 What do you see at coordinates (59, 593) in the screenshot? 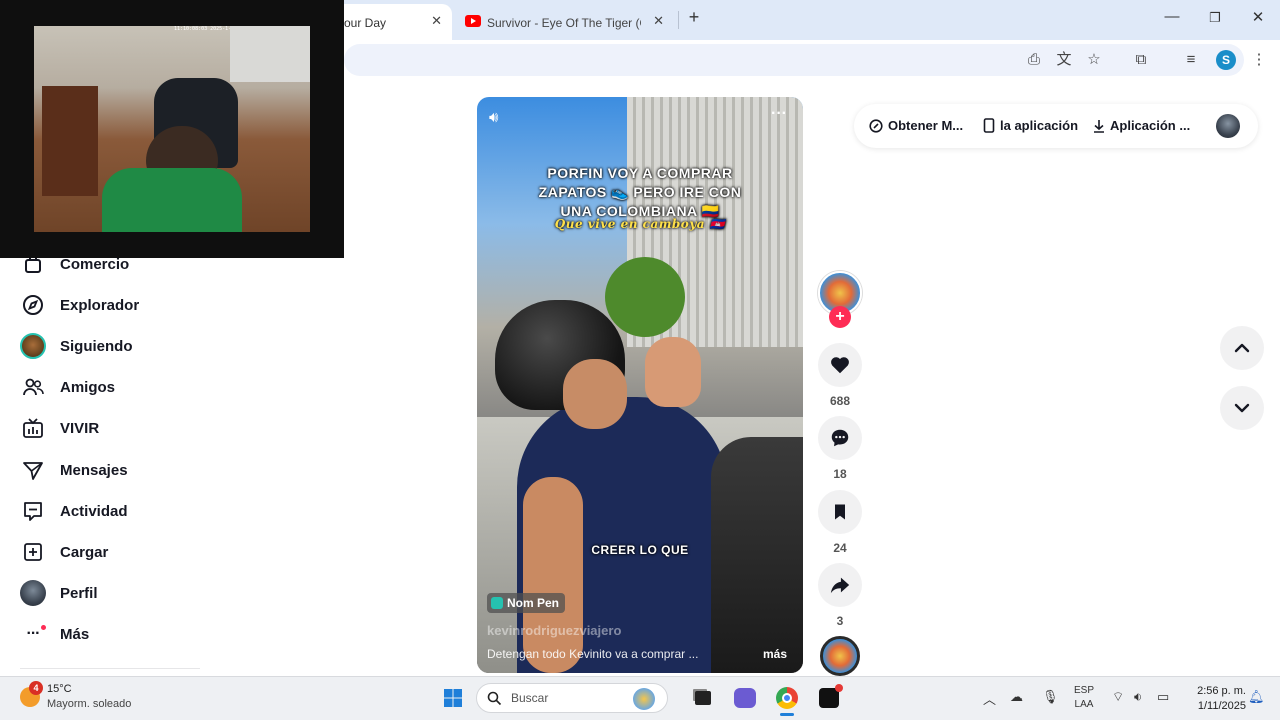
I see `sidebar-item-perfil: Perfil` at bounding box center [59, 593].